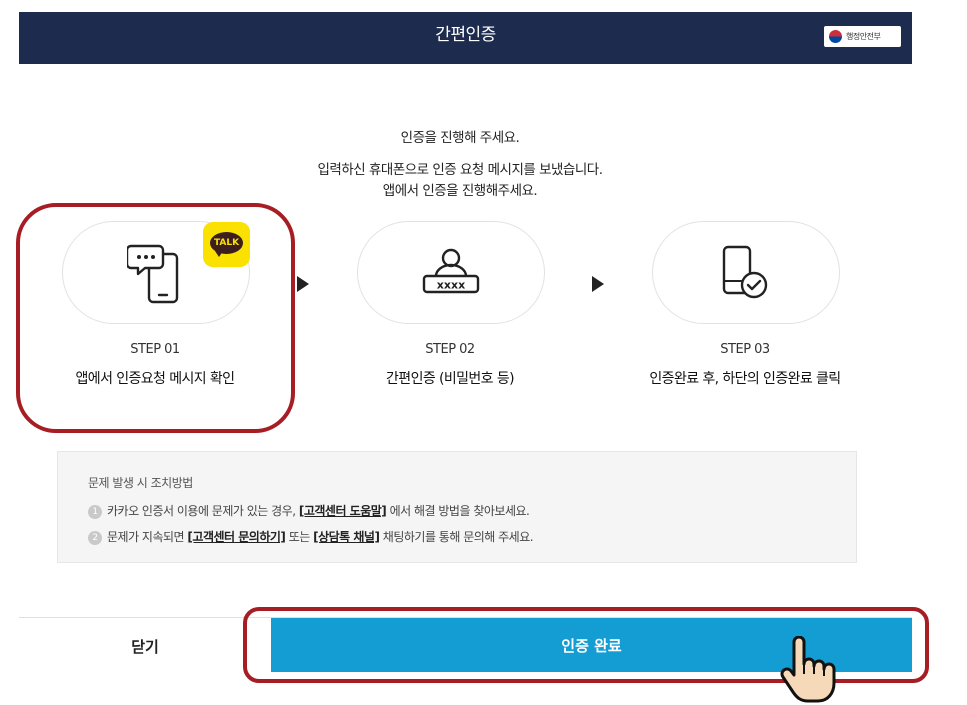  Describe the element at coordinates (346, 537) in the screenshot. I see `chat-channel-link: [상담톡 채널]` at that location.